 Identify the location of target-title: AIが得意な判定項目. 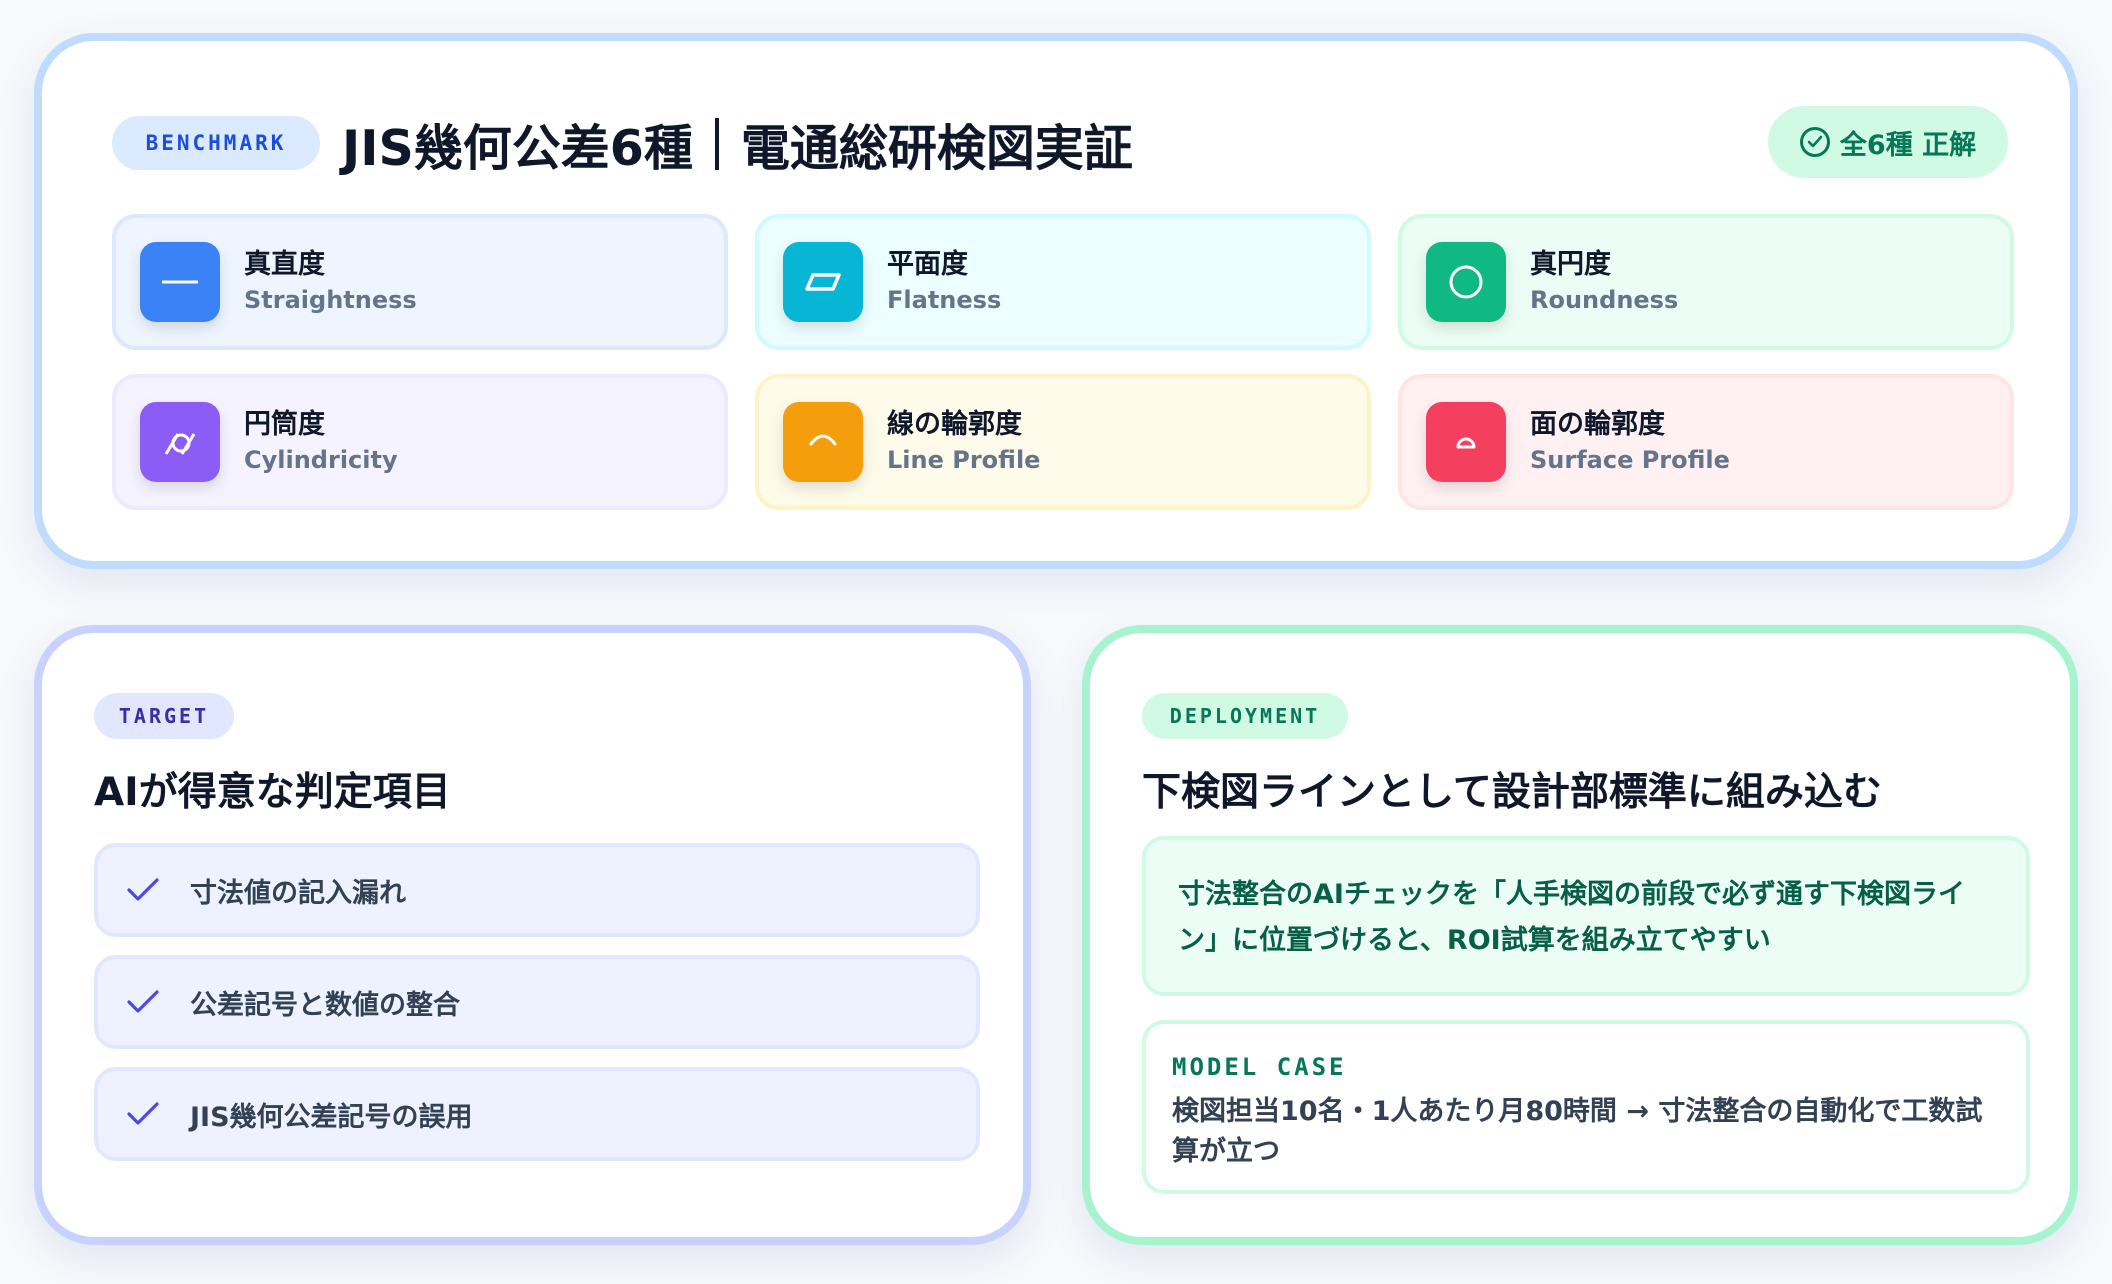
(272, 792).